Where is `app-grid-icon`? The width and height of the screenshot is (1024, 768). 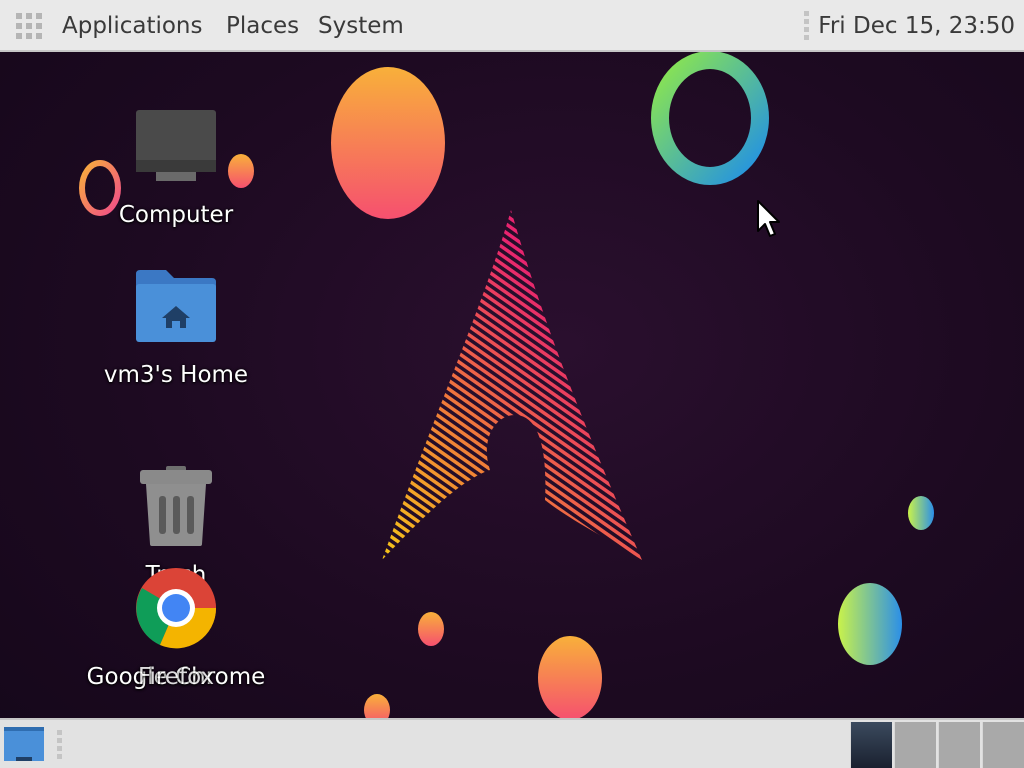 app-grid-icon is located at coordinates (29, 26).